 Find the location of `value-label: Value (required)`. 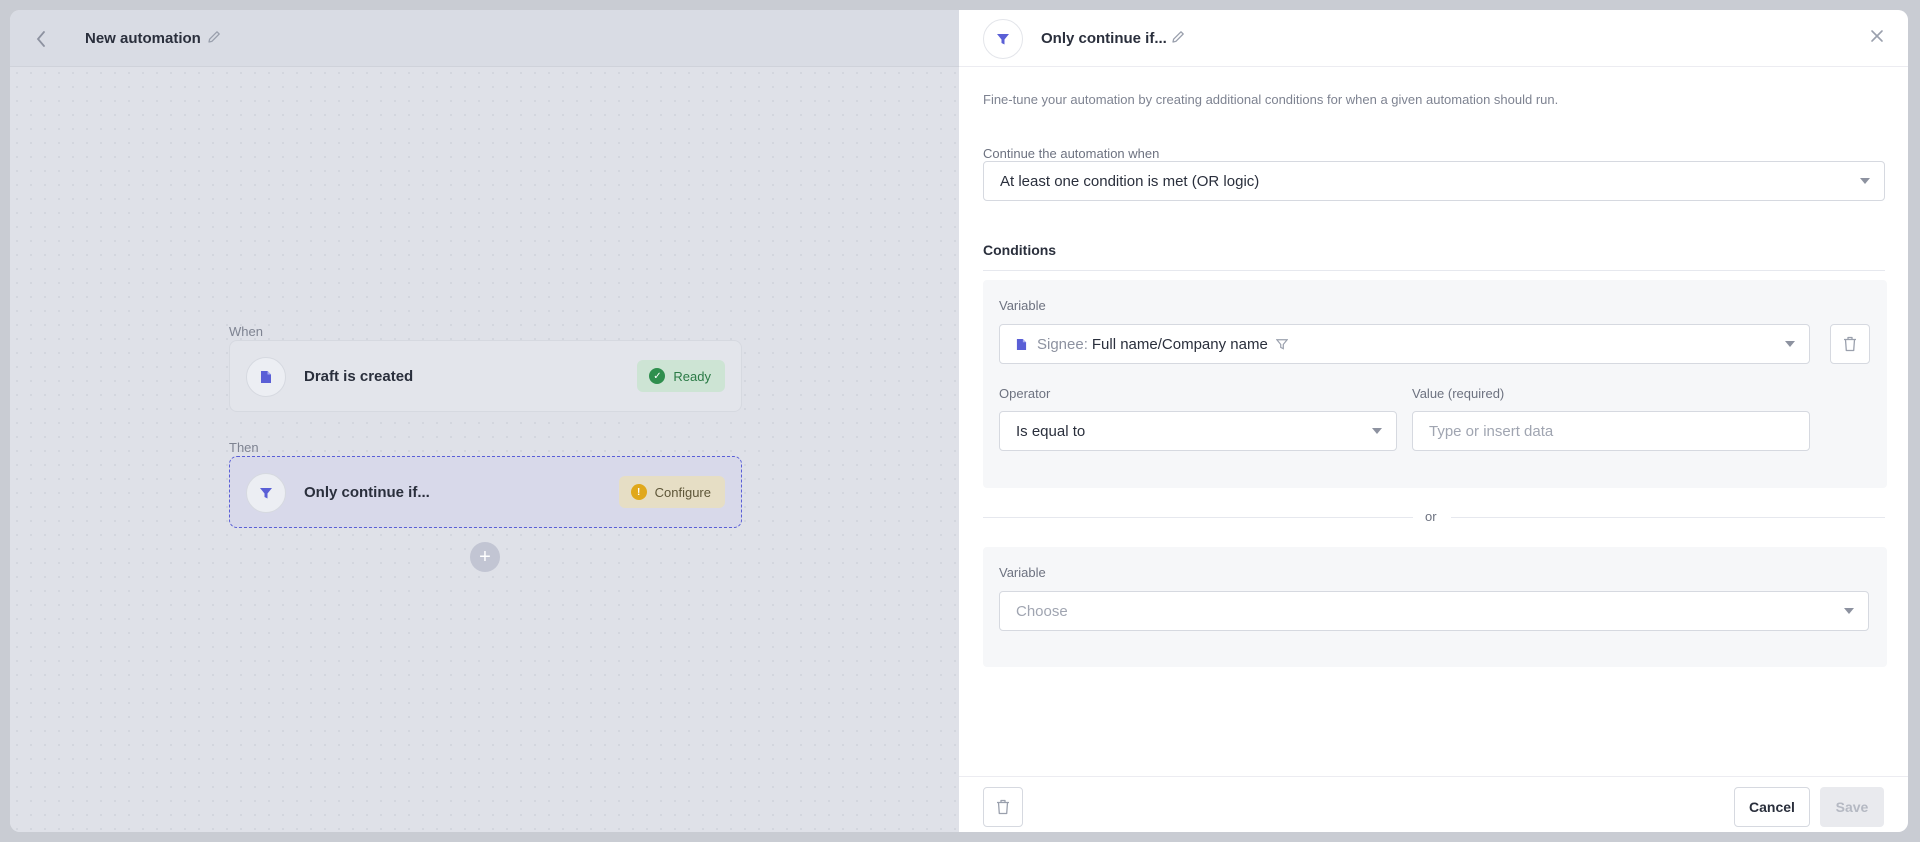

value-label: Value (required) is located at coordinates (1458, 393).